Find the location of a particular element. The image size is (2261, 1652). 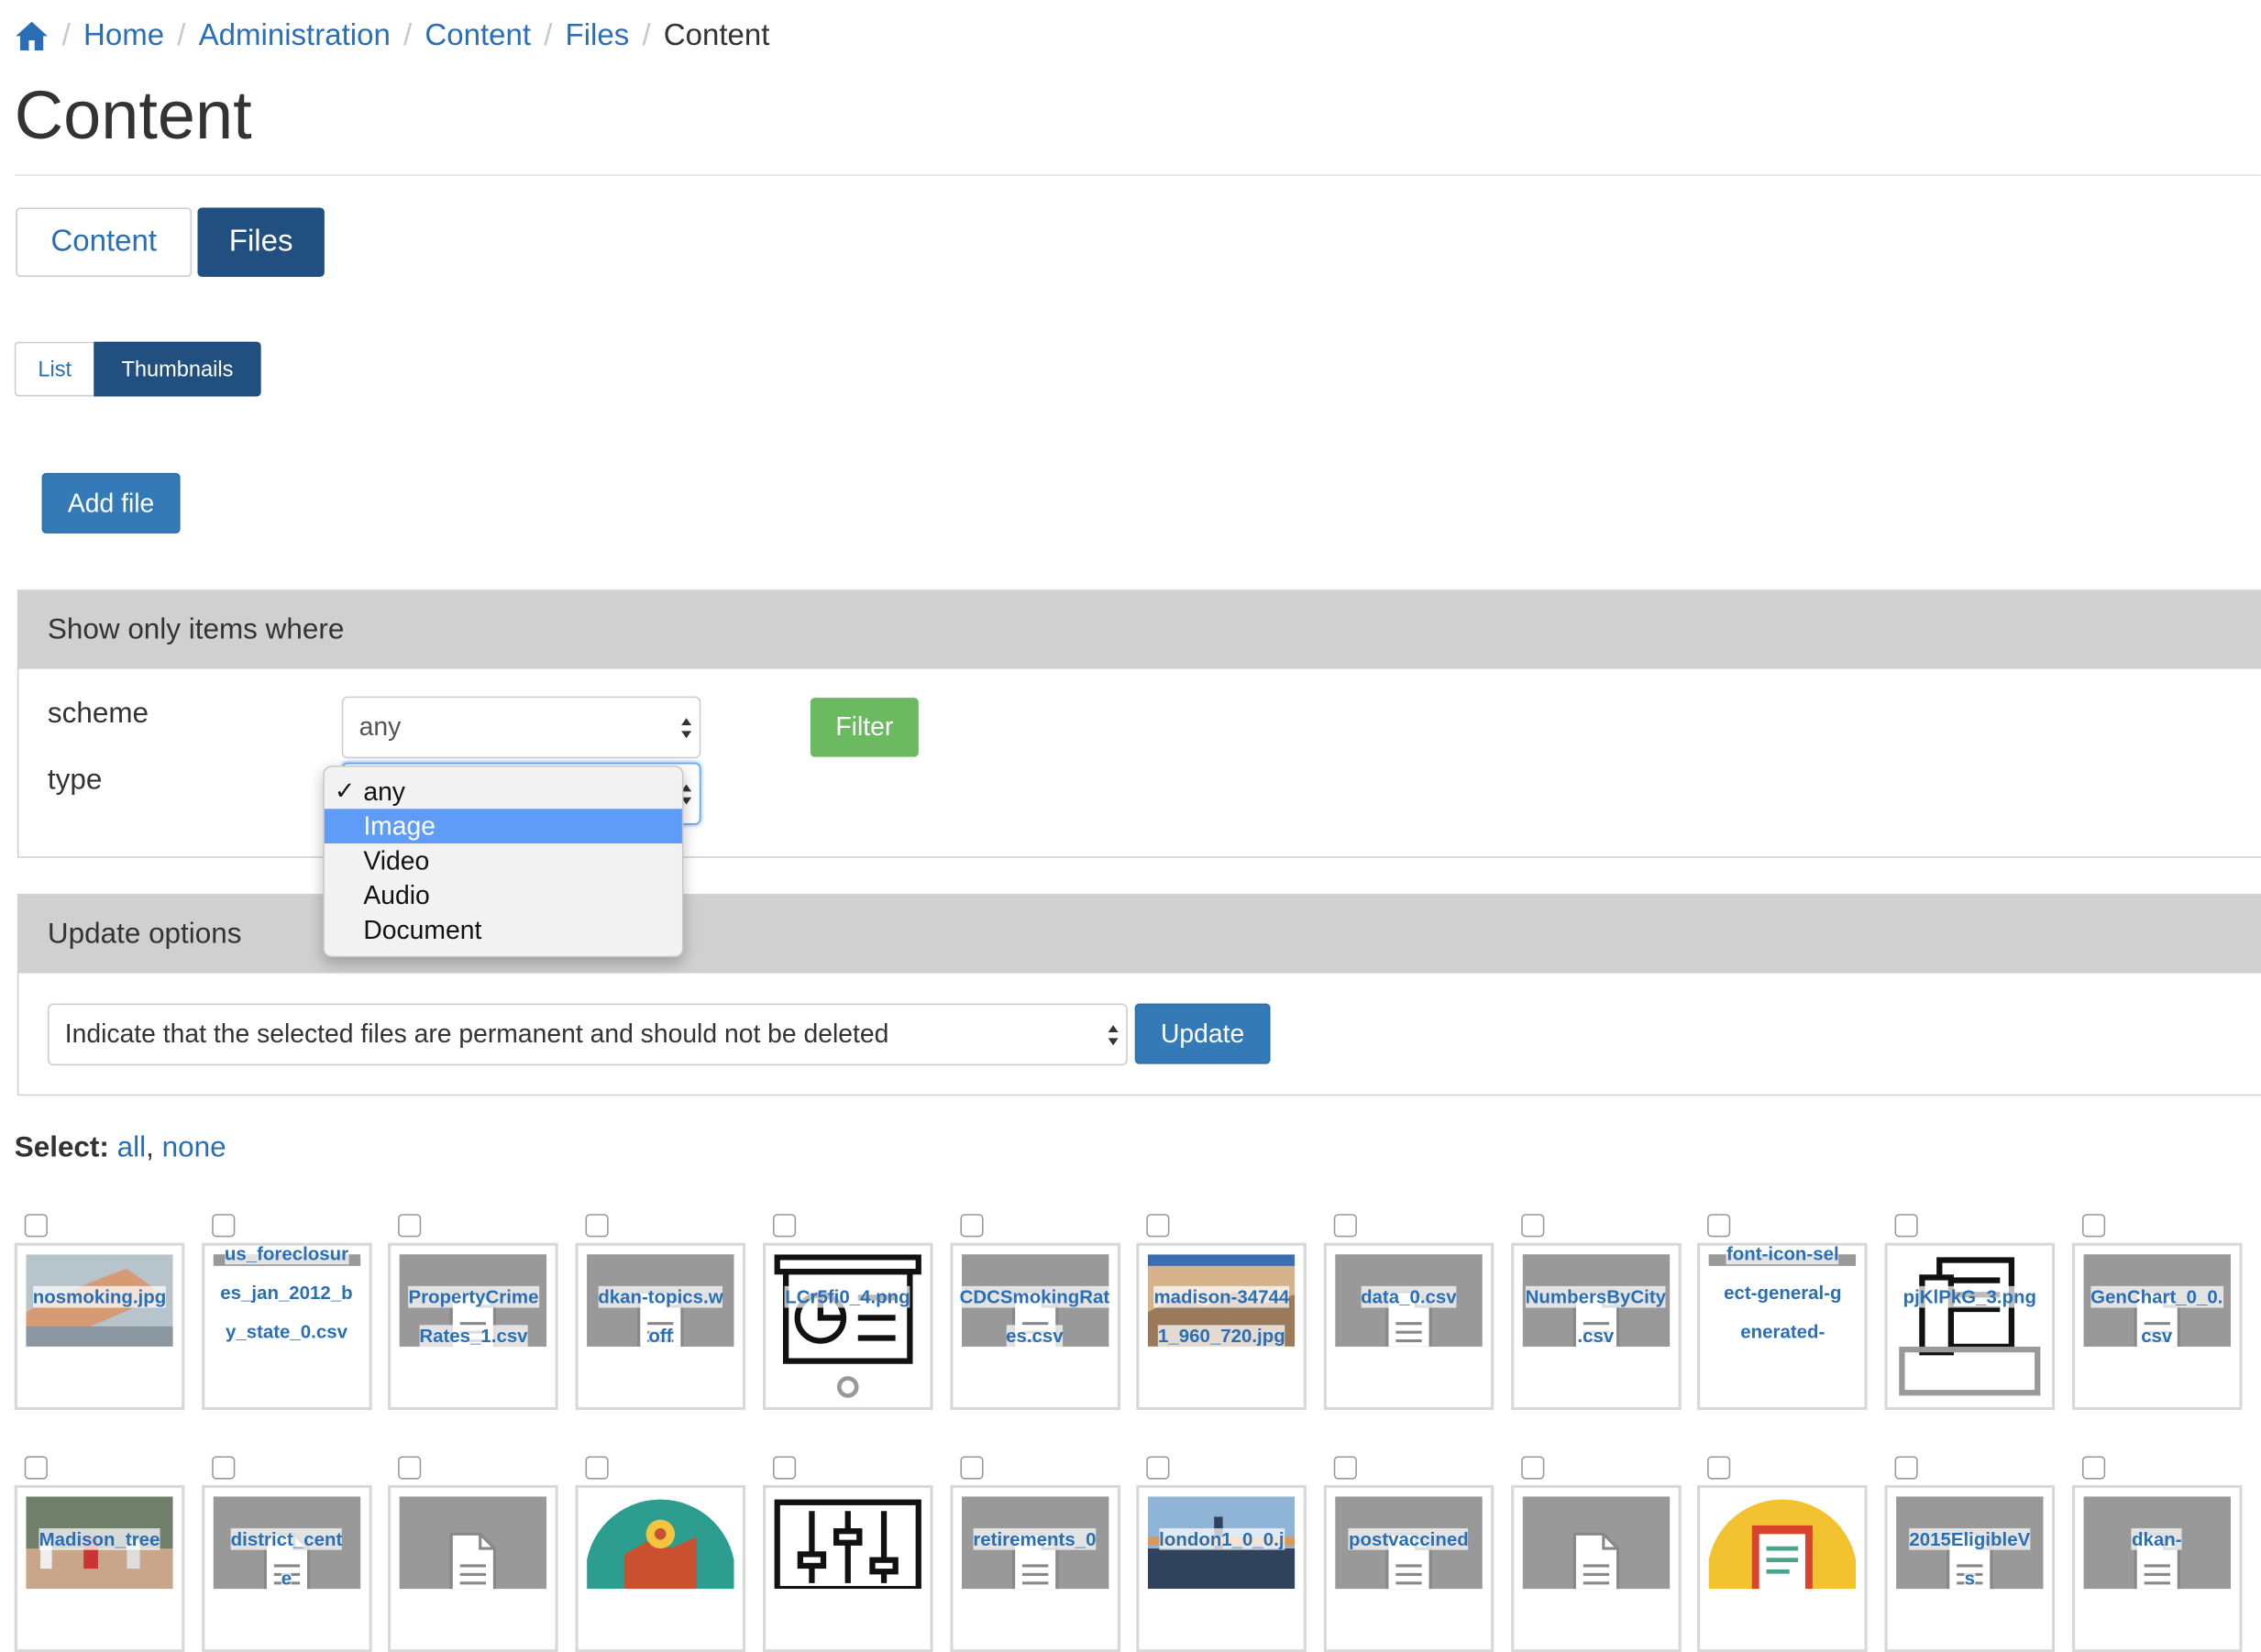

file-thumbnail: nosmoking.jpg is located at coordinates (99, 1326).